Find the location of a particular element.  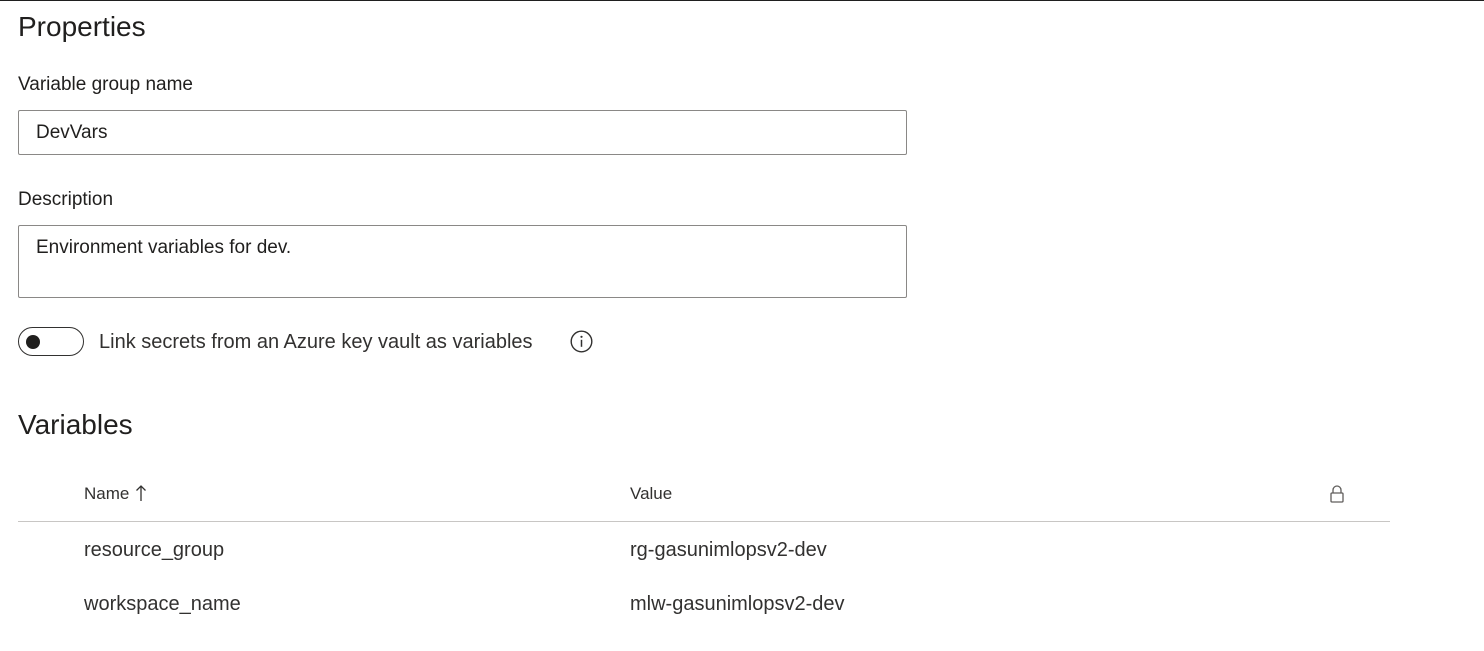

toggle-knob is located at coordinates (33, 342).